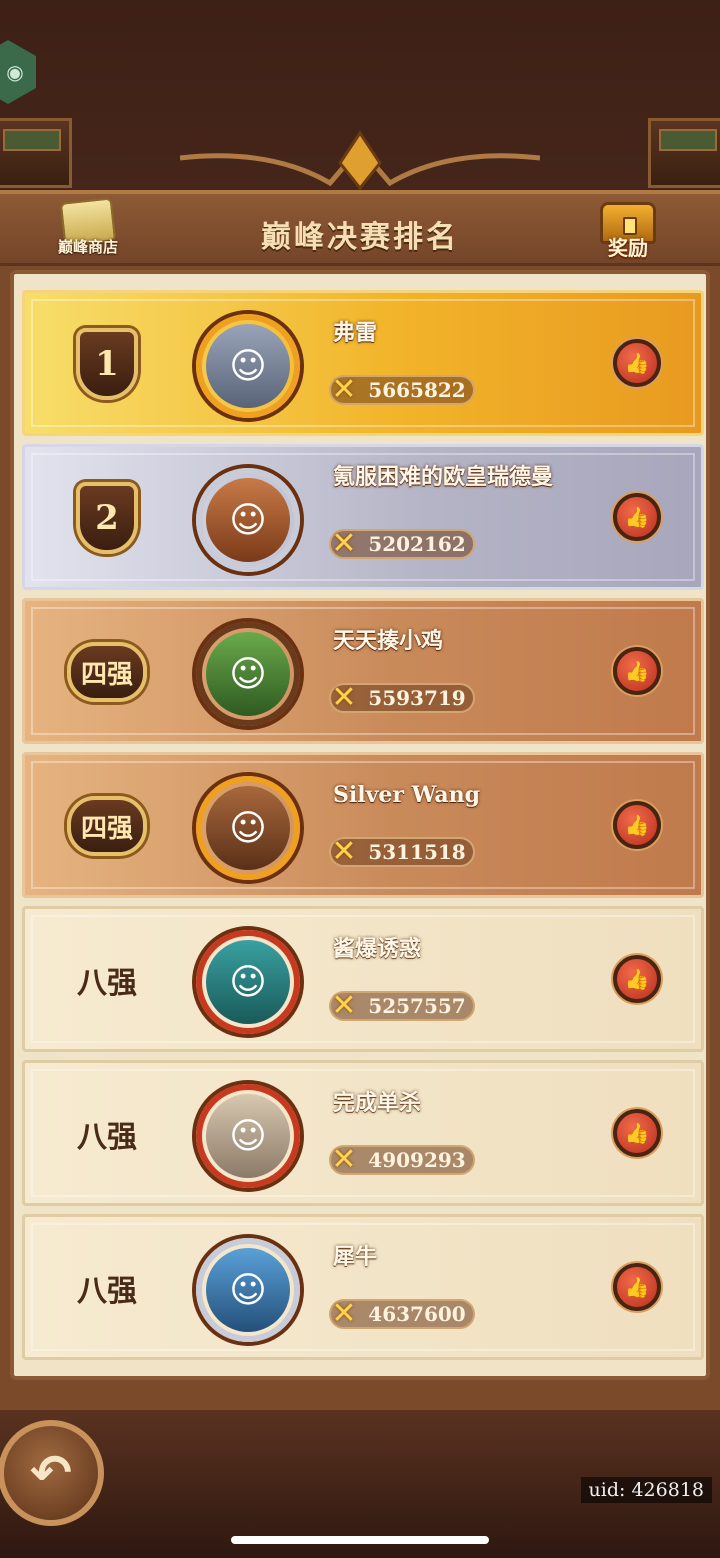 This screenshot has width=720, height=1558. What do you see at coordinates (363, 1133) in the screenshot?
I see `ranking-row-6: 八强 ☺ 完成单杀 ✕ 4909293 👍` at bounding box center [363, 1133].